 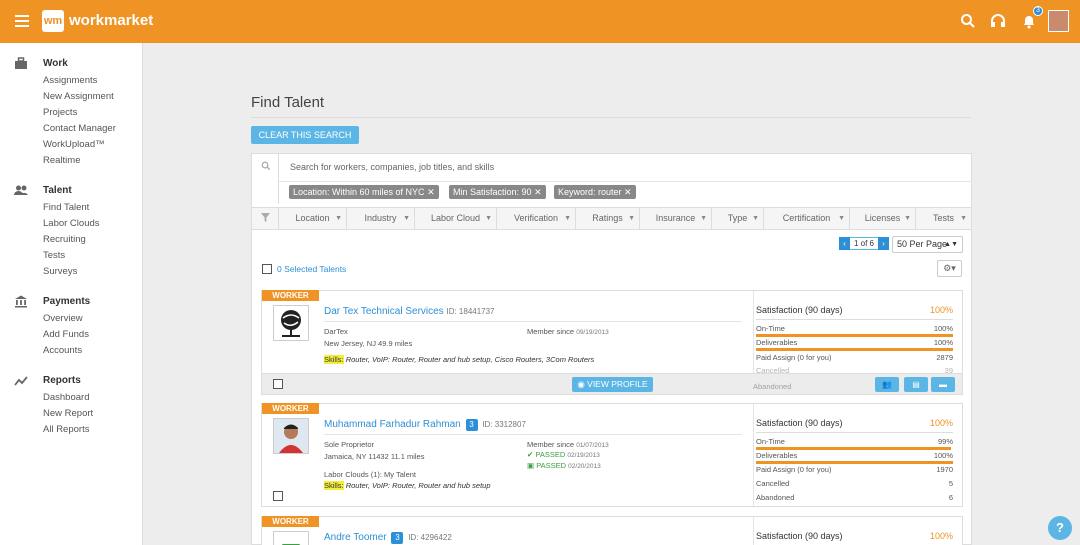 What do you see at coordinates (456, 218) in the screenshot?
I see `filter-labor-cloud: Labor Cloud ▼` at bounding box center [456, 218].